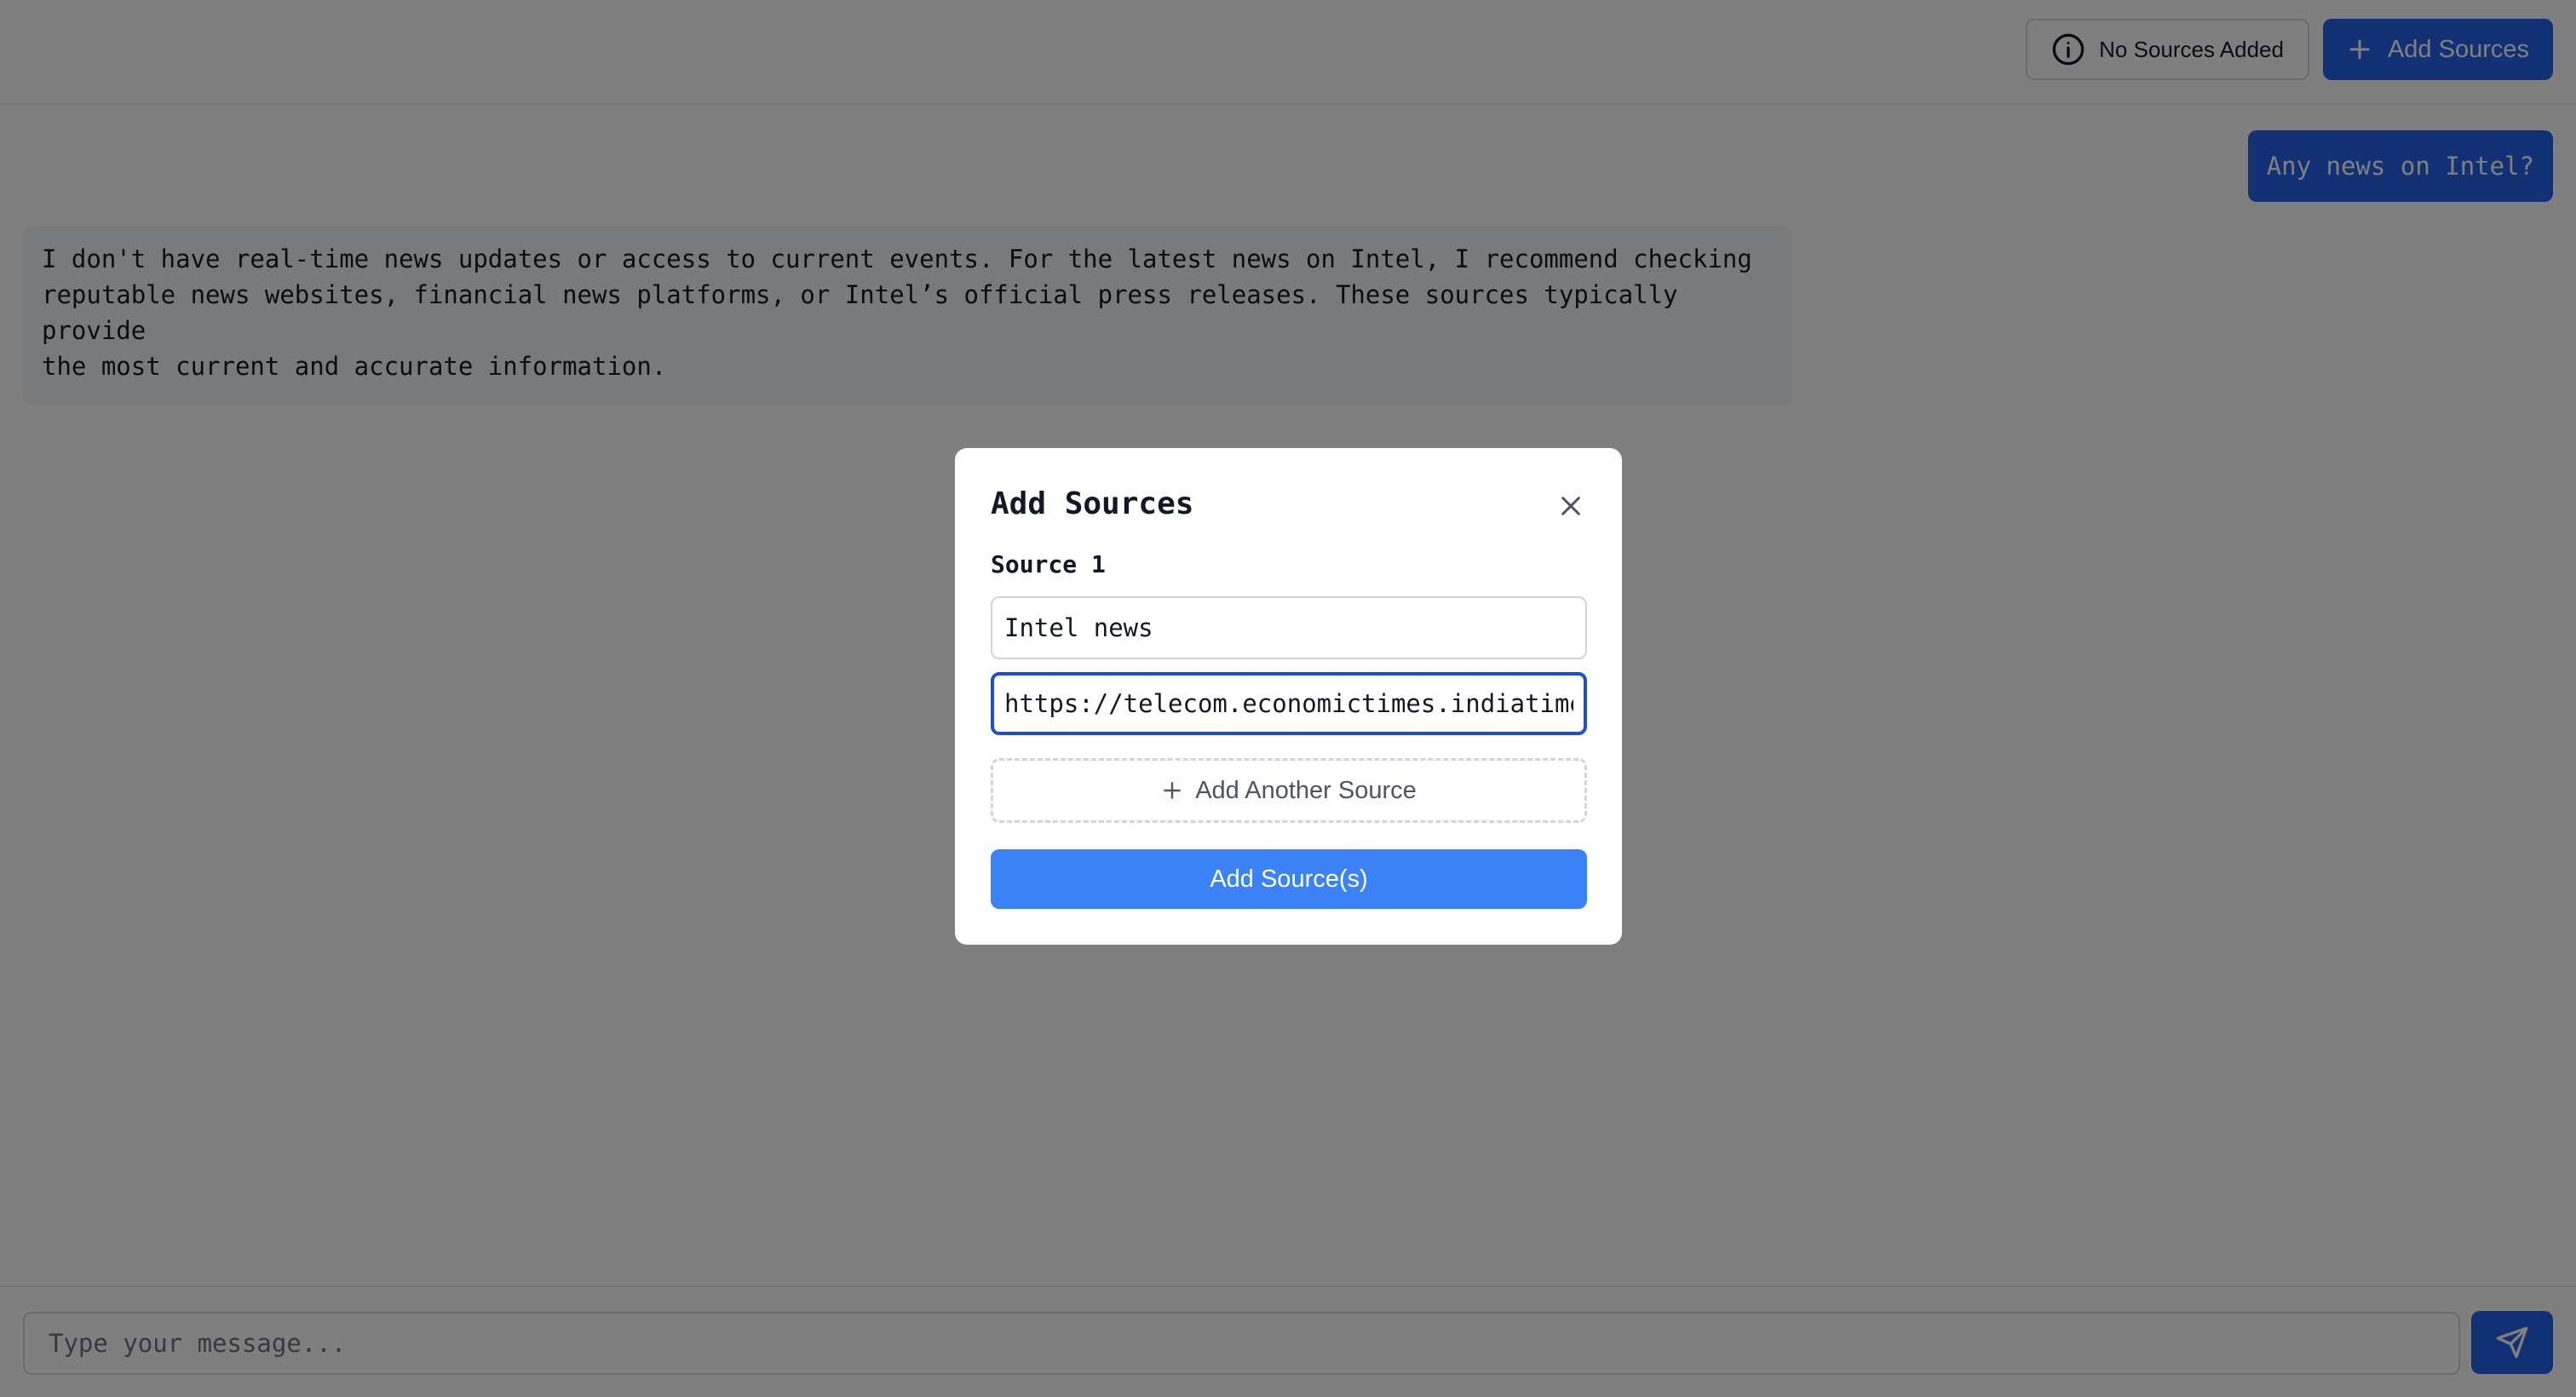 The image size is (2576, 1397). I want to click on add-another-source-button: Add Another Source, so click(1289, 790).